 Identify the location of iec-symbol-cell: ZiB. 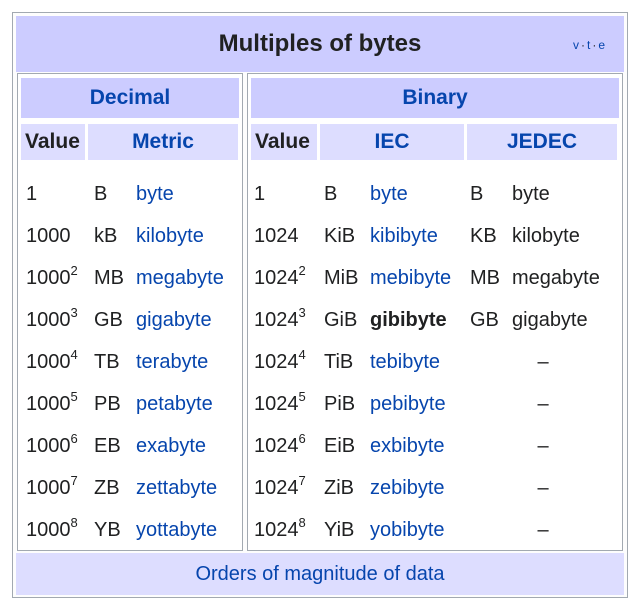
(346, 488).